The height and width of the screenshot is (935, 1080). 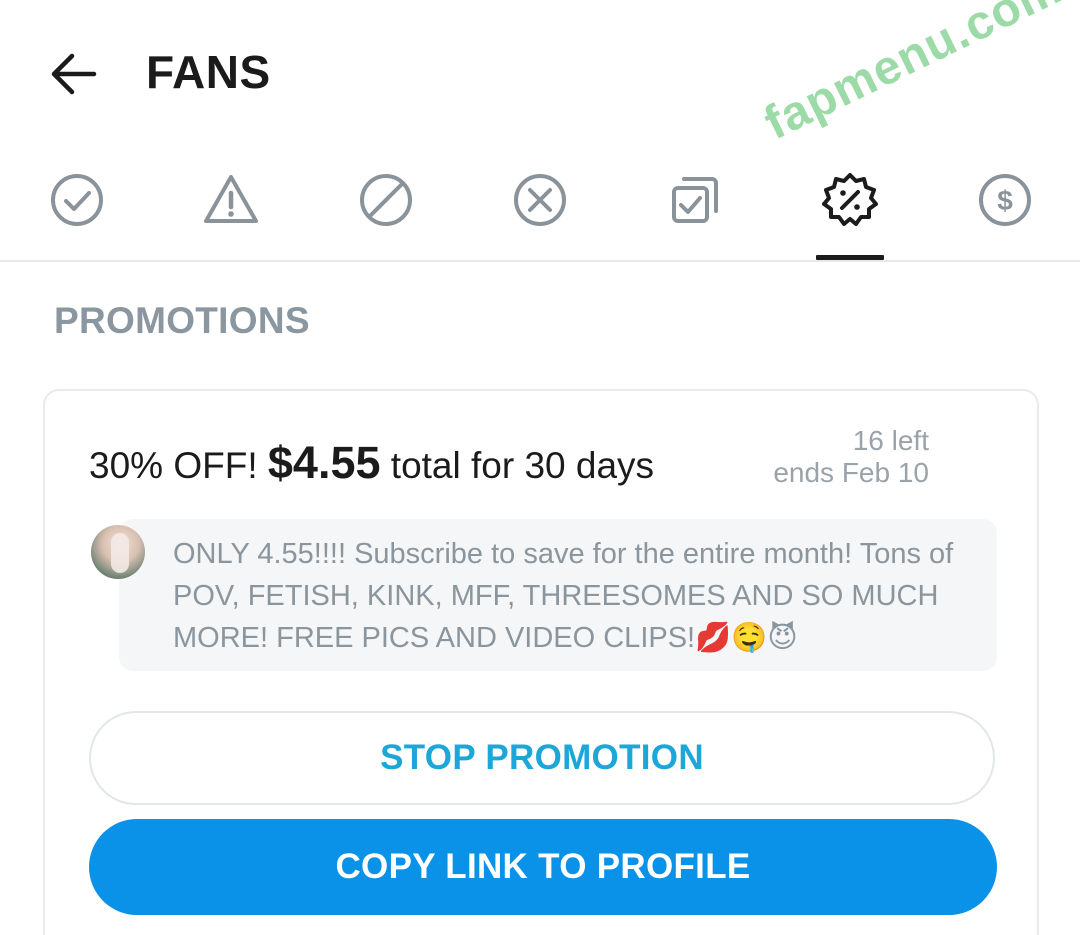 I want to click on blocked-icon, so click(x=386, y=200).